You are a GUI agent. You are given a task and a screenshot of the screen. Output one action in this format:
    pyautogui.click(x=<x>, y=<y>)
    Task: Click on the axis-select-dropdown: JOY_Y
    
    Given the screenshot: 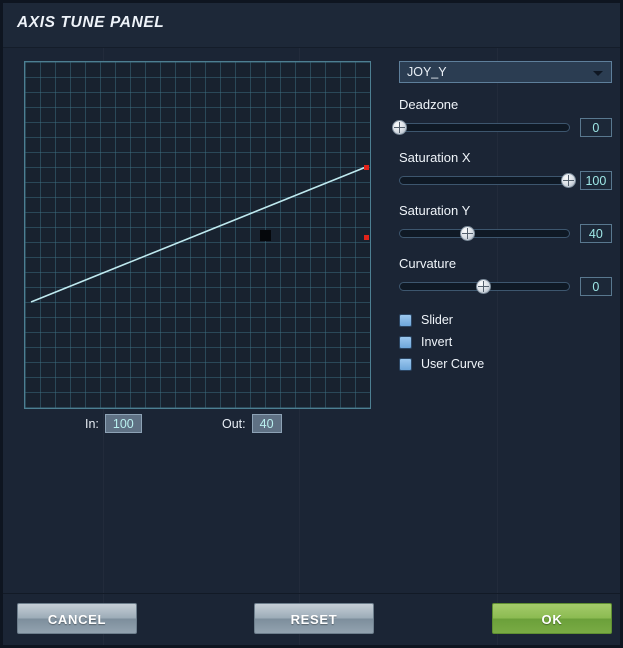 What is the action you would take?
    pyautogui.click(x=505, y=72)
    